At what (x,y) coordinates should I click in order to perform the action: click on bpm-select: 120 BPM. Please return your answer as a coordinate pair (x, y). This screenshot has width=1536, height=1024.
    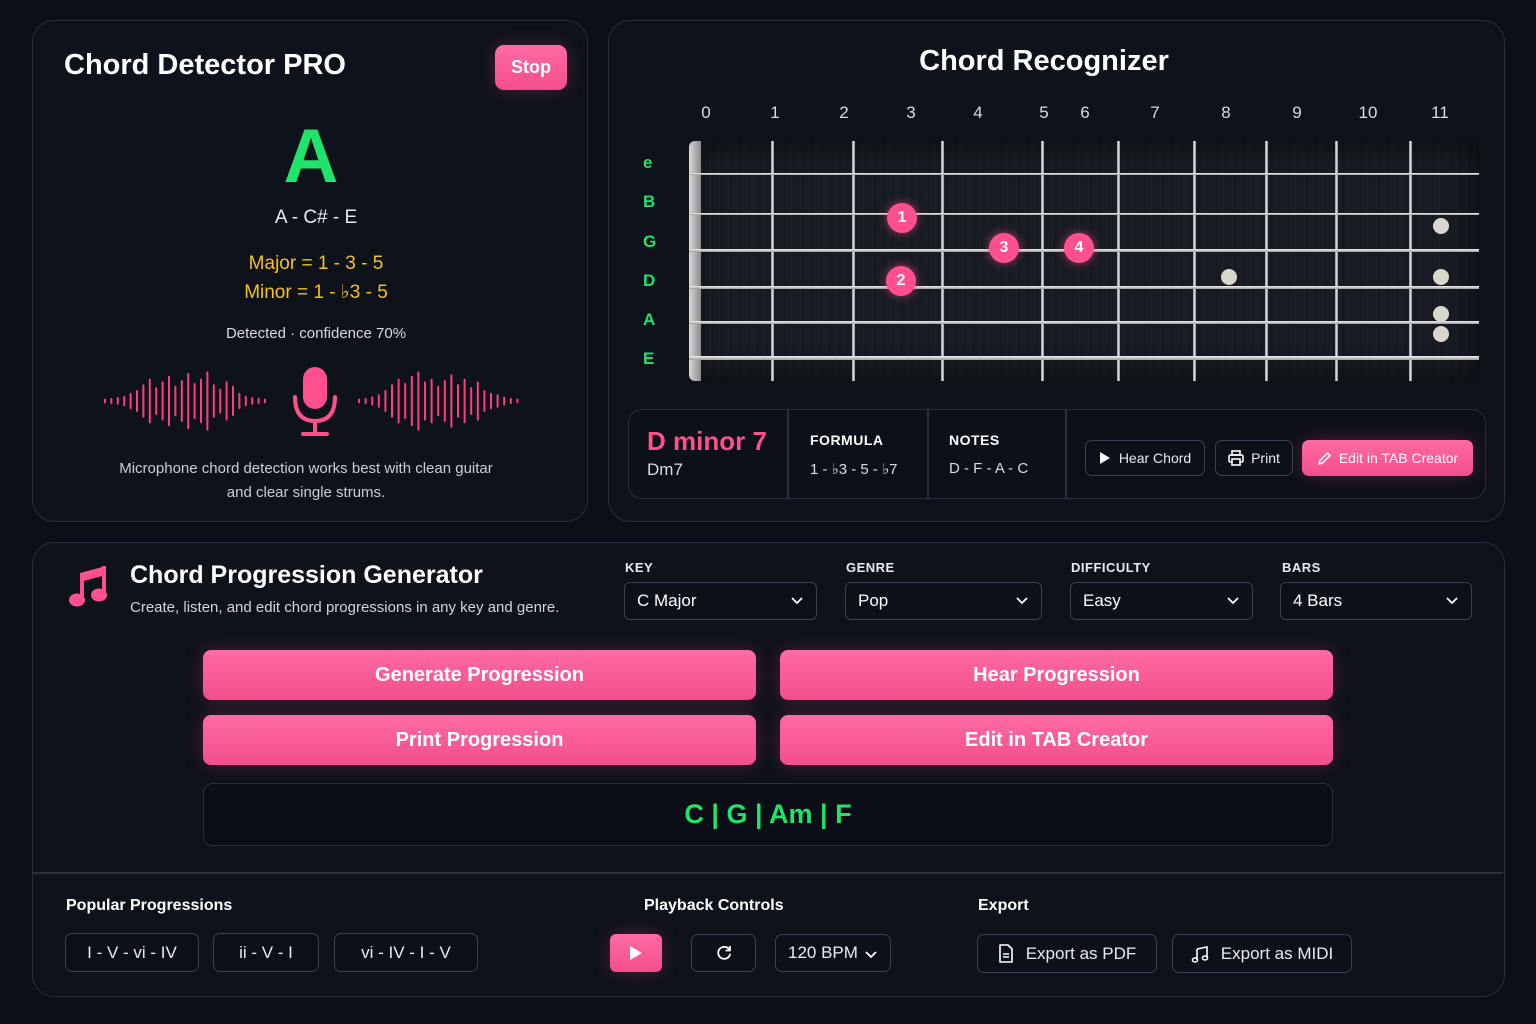
    Looking at the image, I should click on (833, 953).